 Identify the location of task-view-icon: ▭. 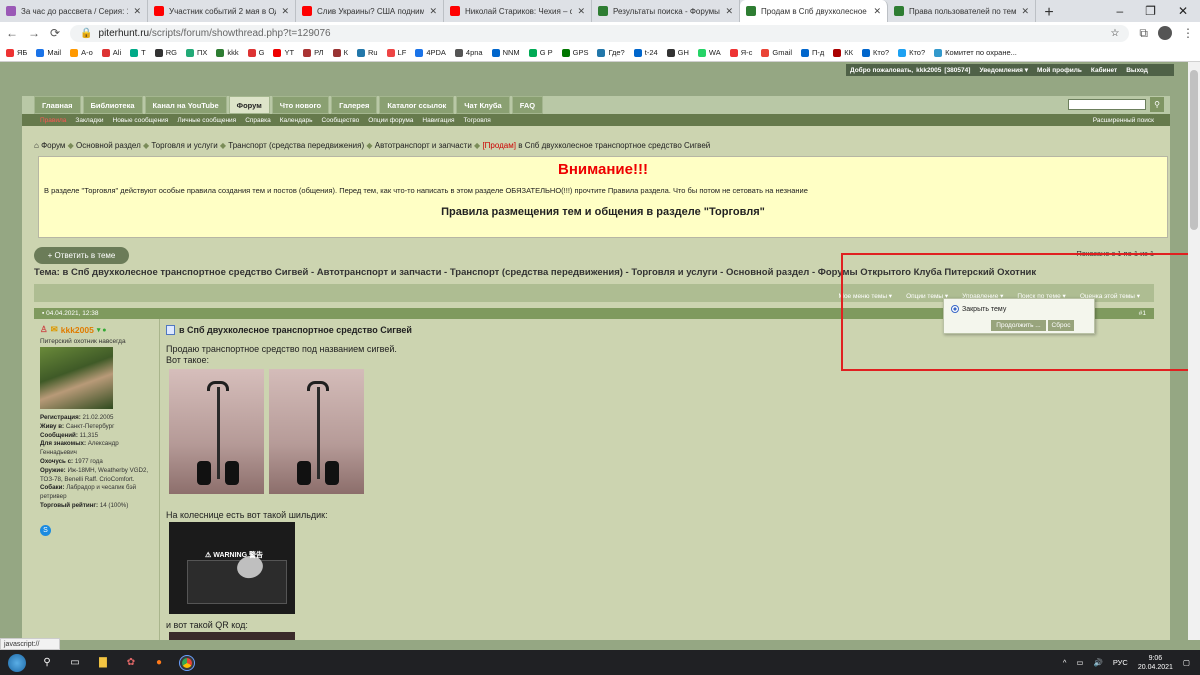
(75, 663).